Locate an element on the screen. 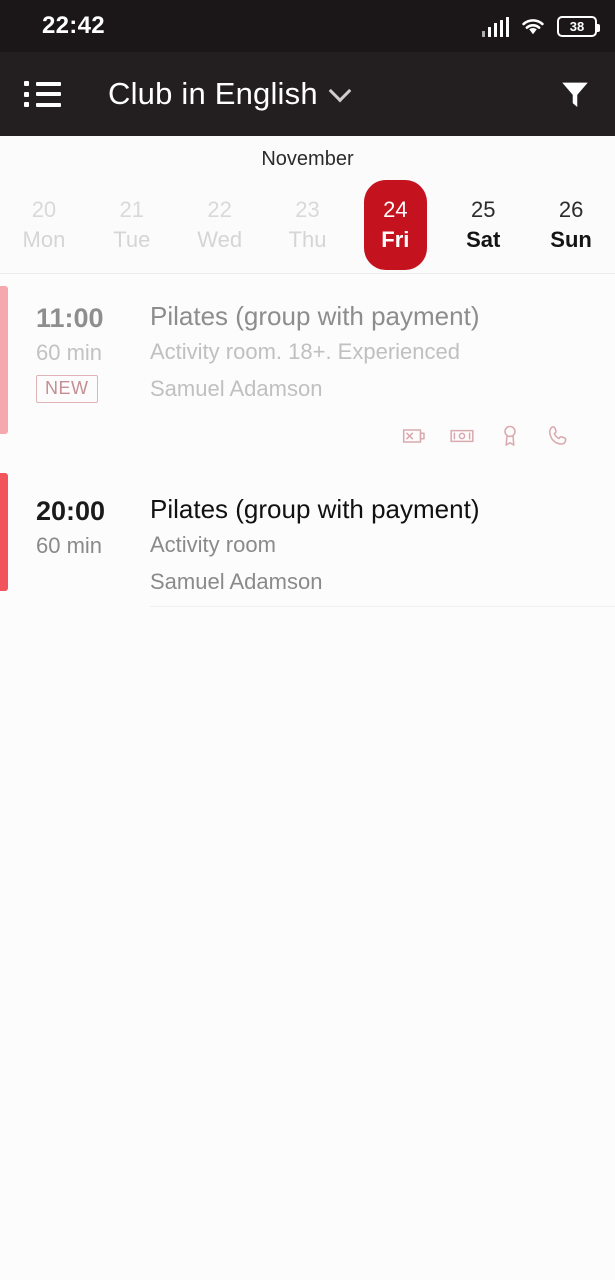 The height and width of the screenshot is (1280, 615). day-weekday: Wed is located at coordinates (220, 239).